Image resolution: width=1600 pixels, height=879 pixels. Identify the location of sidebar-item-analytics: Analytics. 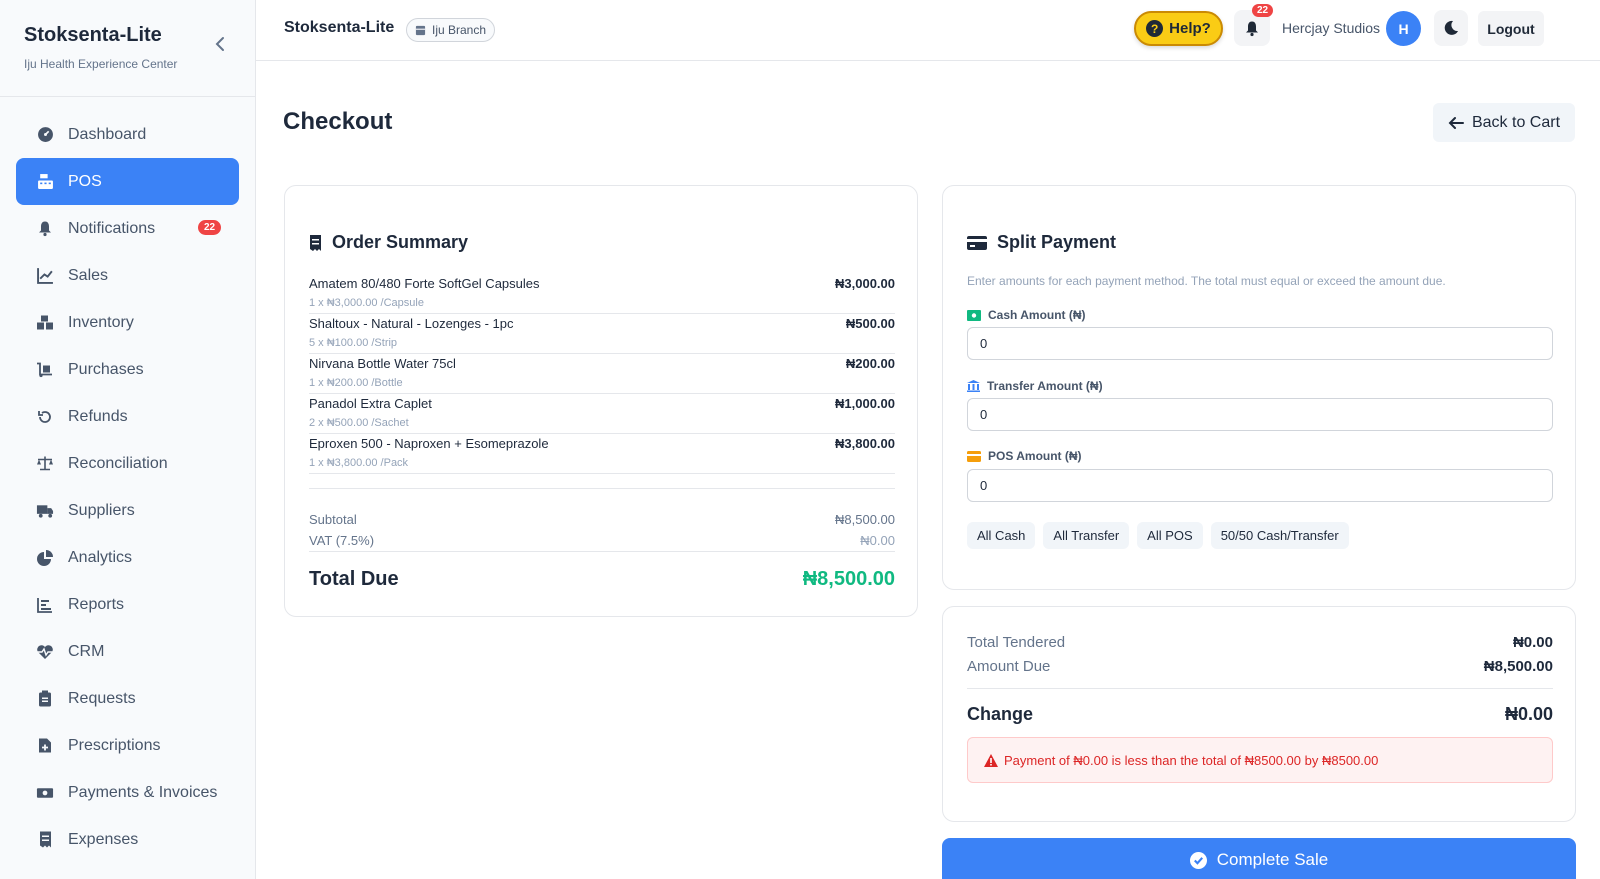
(127, 557).